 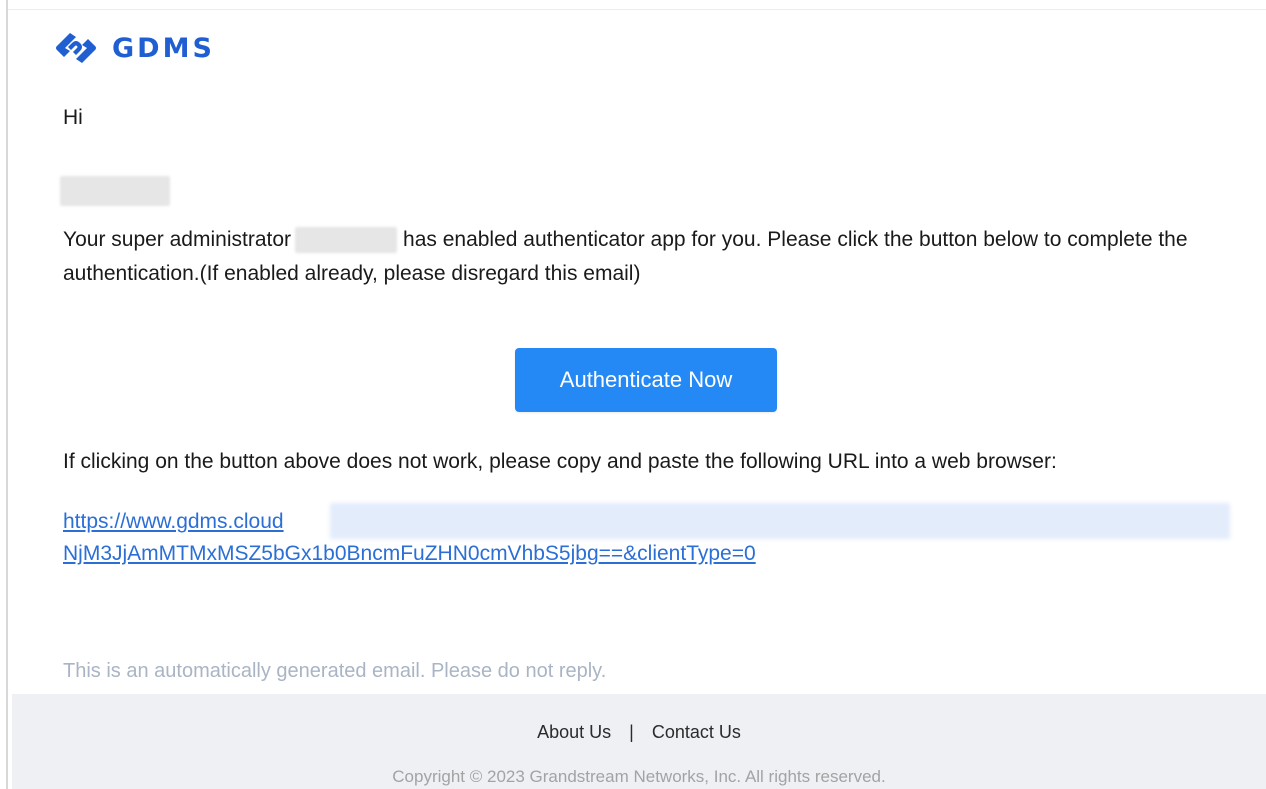 I want to click on cta-container: Authenticate Now, so click(x=646, y=380).